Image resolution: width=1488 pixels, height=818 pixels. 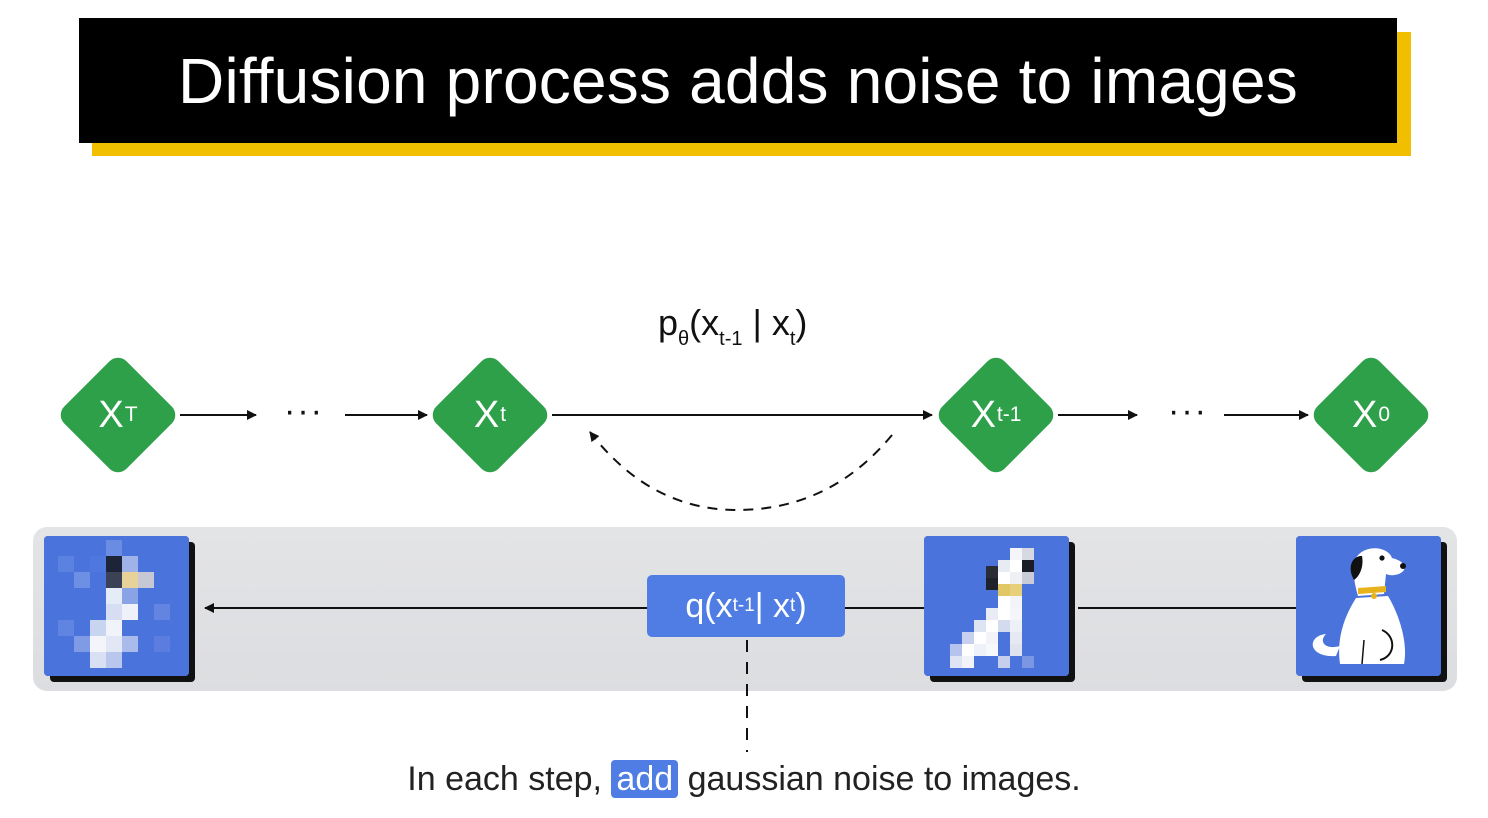 What do you see at coordinates (879, 779) in the screenshot?
I see `caption-text-end: gaussian noise to images.` at bounding box center [879, 779].